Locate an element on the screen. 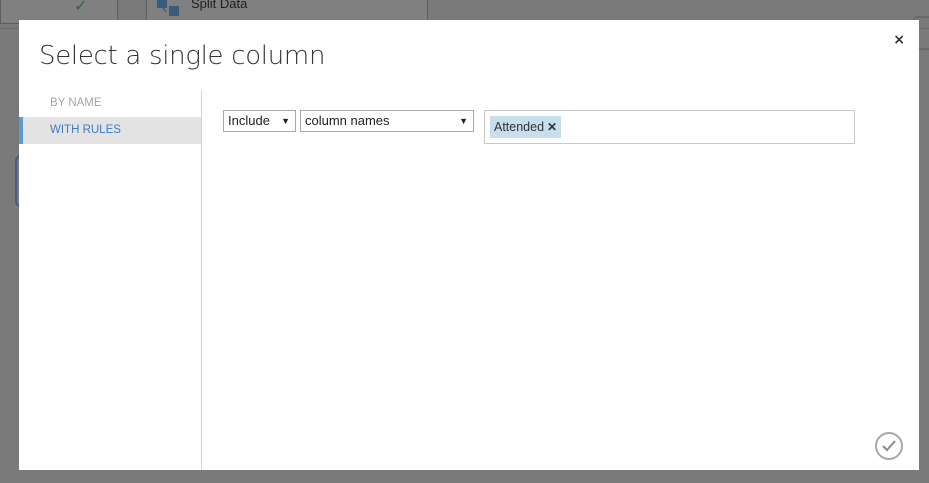  check-icon is located at coordinates (889, 446).